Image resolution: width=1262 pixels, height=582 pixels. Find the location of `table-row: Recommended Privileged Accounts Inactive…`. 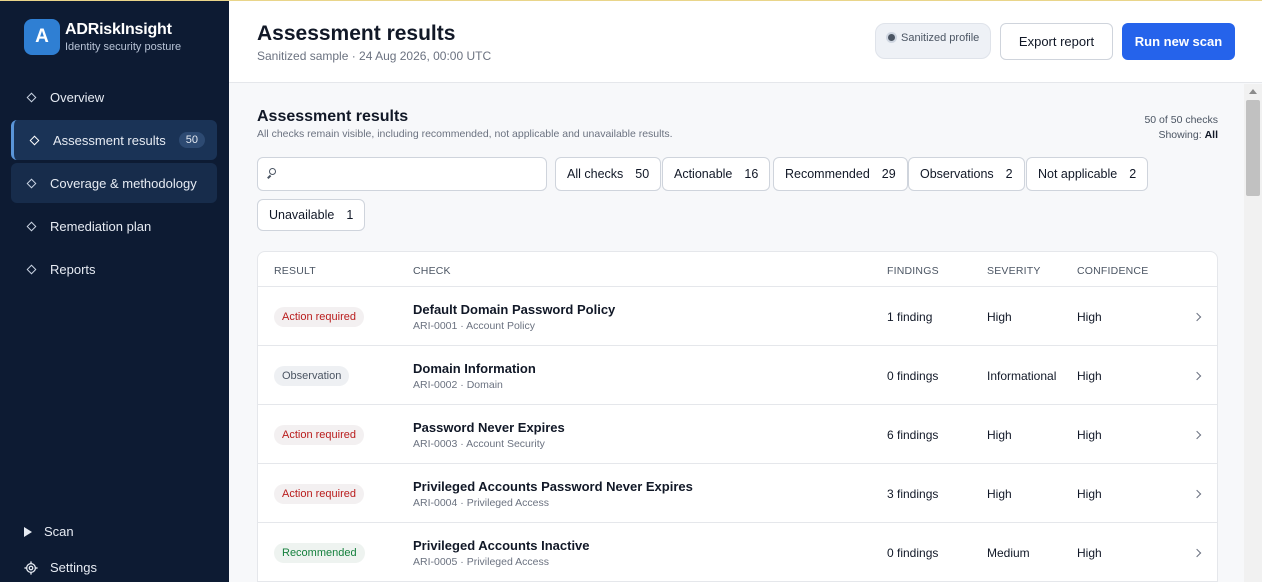

table-row: Recommended Privileged Accounts Inactive… is located at coordinates (737, 552).